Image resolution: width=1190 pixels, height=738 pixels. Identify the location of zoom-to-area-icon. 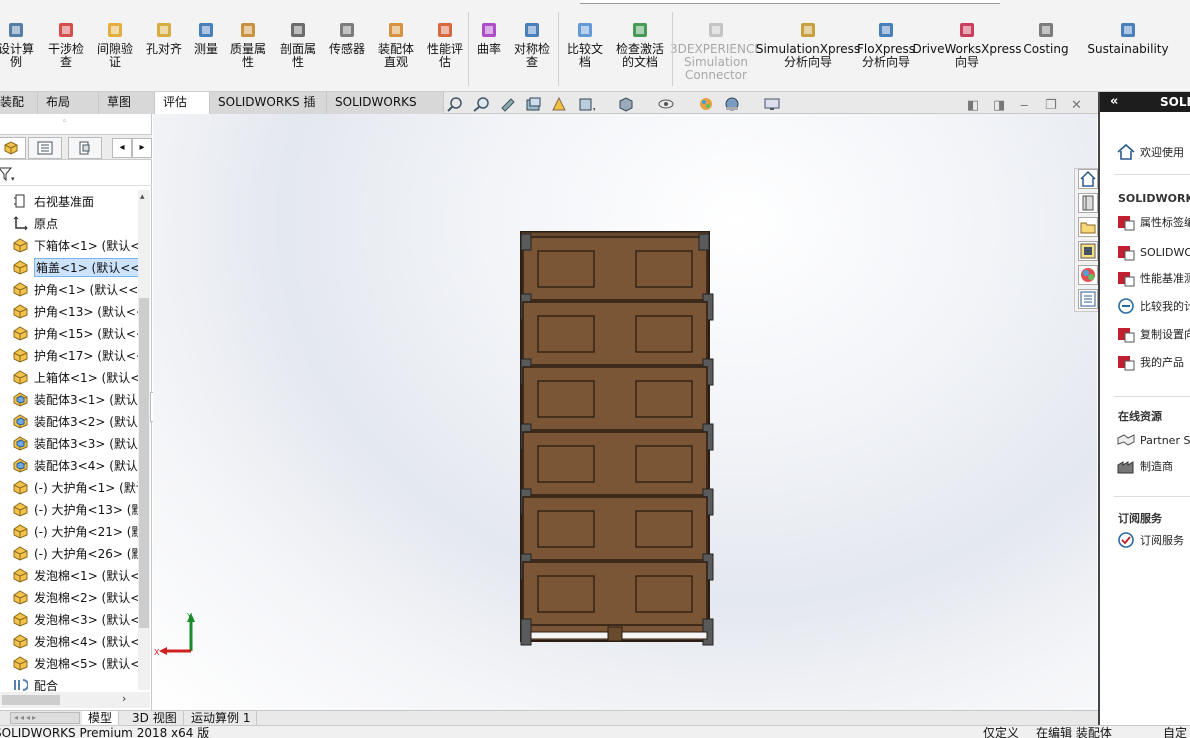
(482, 104).